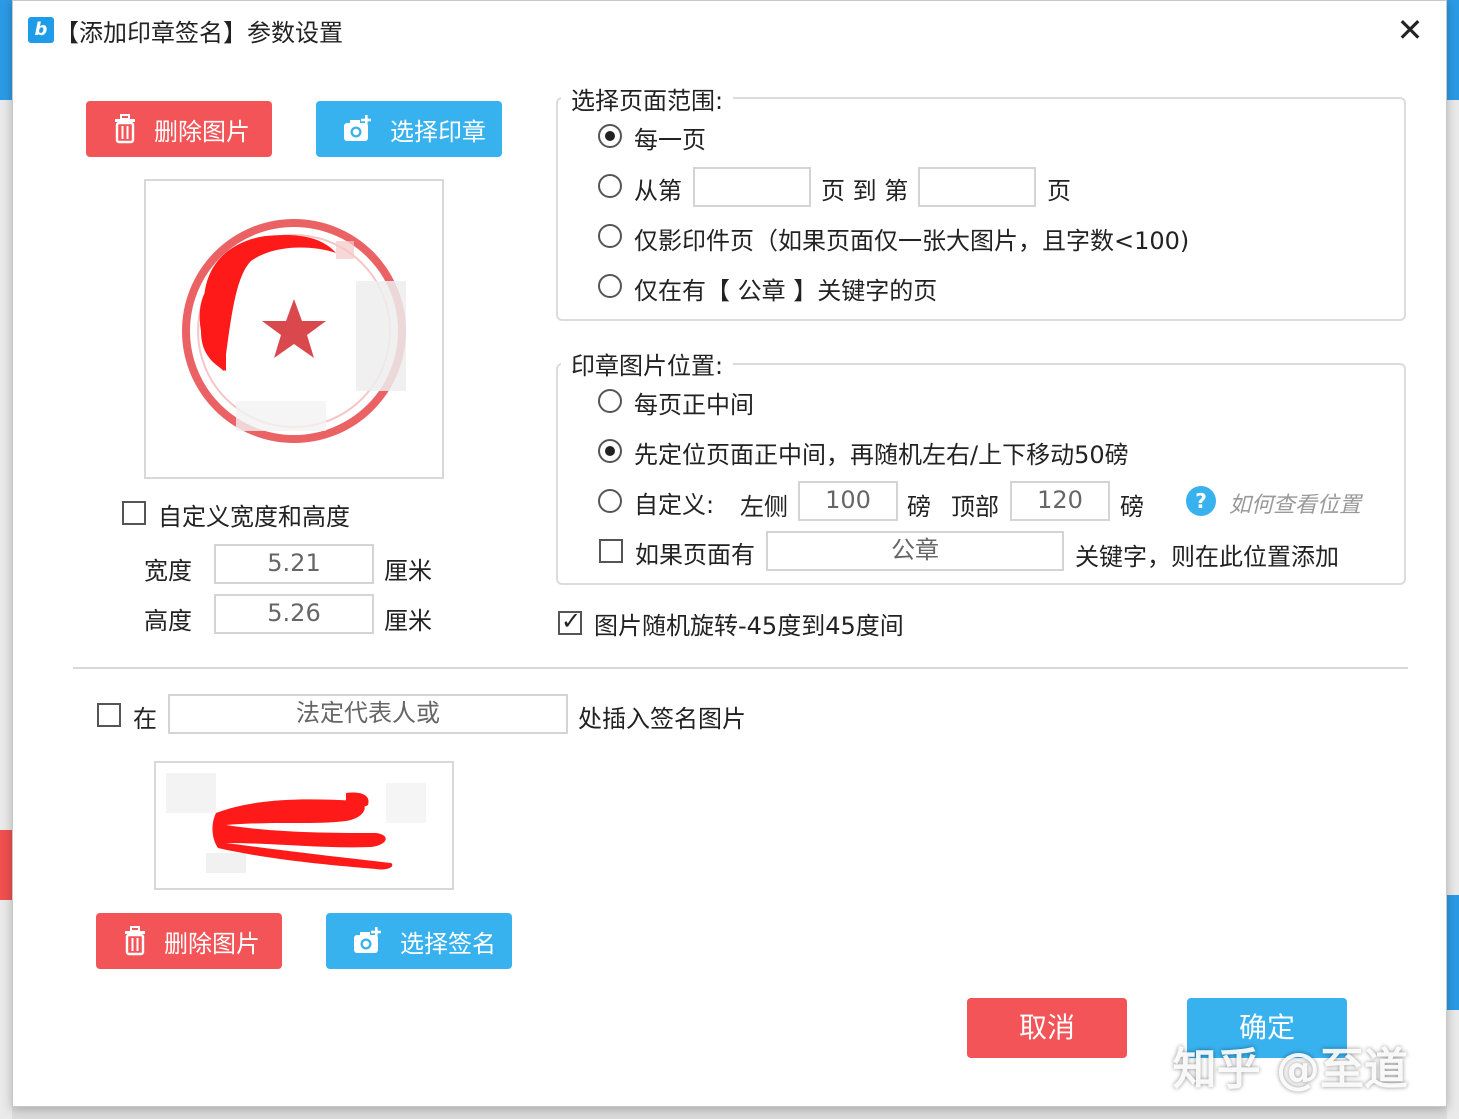 Image resolution: width=1459 pixels, height=1119 pixels. I want to click on position-top-input: 120, so click(1060, 501).